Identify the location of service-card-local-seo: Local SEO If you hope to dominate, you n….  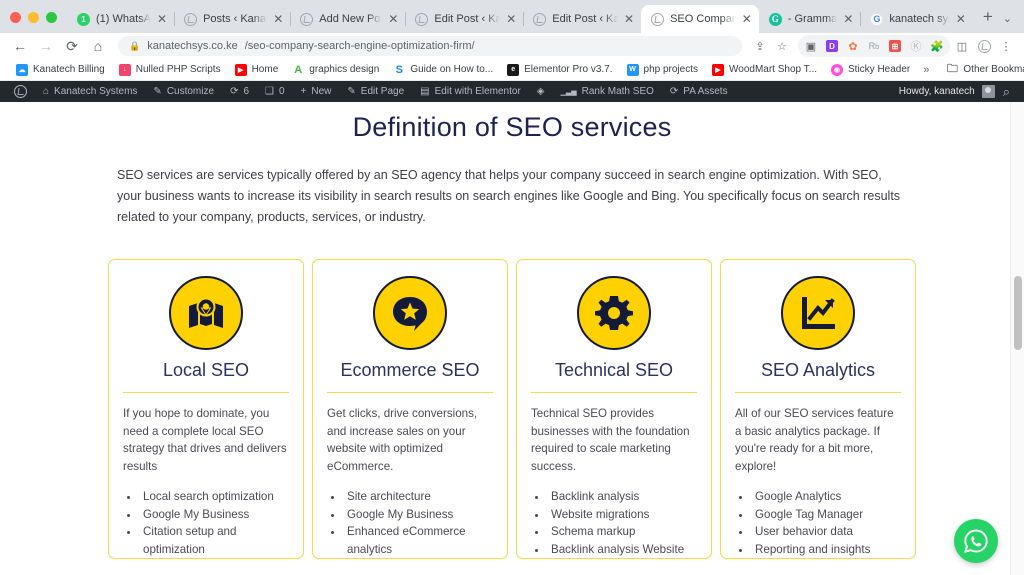
(206, 409).